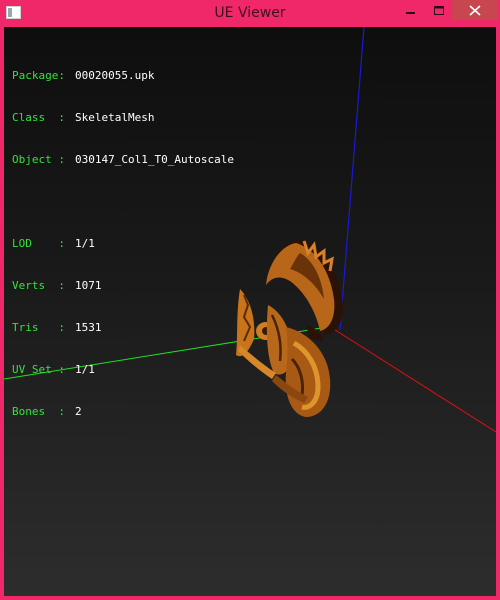 This screenshot has height=600, width=500. Describe the element at coordinates (290, 328) in the screenshot. I see `skeletal-mesh` at that location.